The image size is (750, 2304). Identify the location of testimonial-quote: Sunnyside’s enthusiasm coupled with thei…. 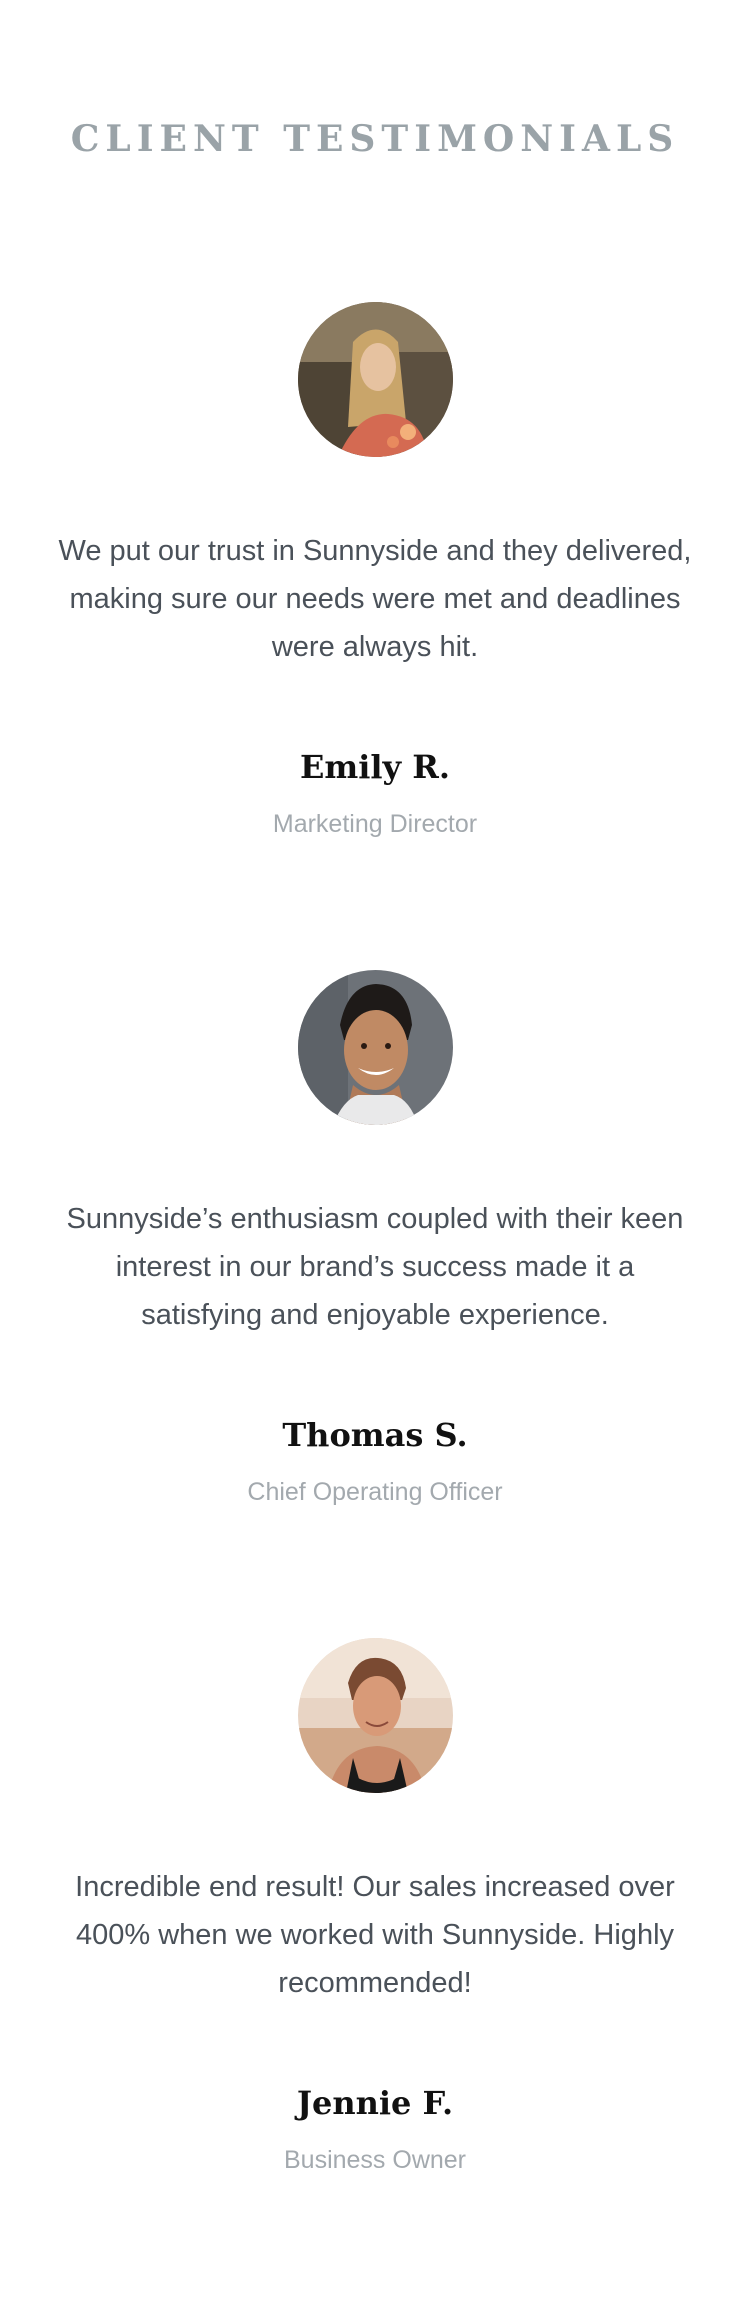
(375, 1267).